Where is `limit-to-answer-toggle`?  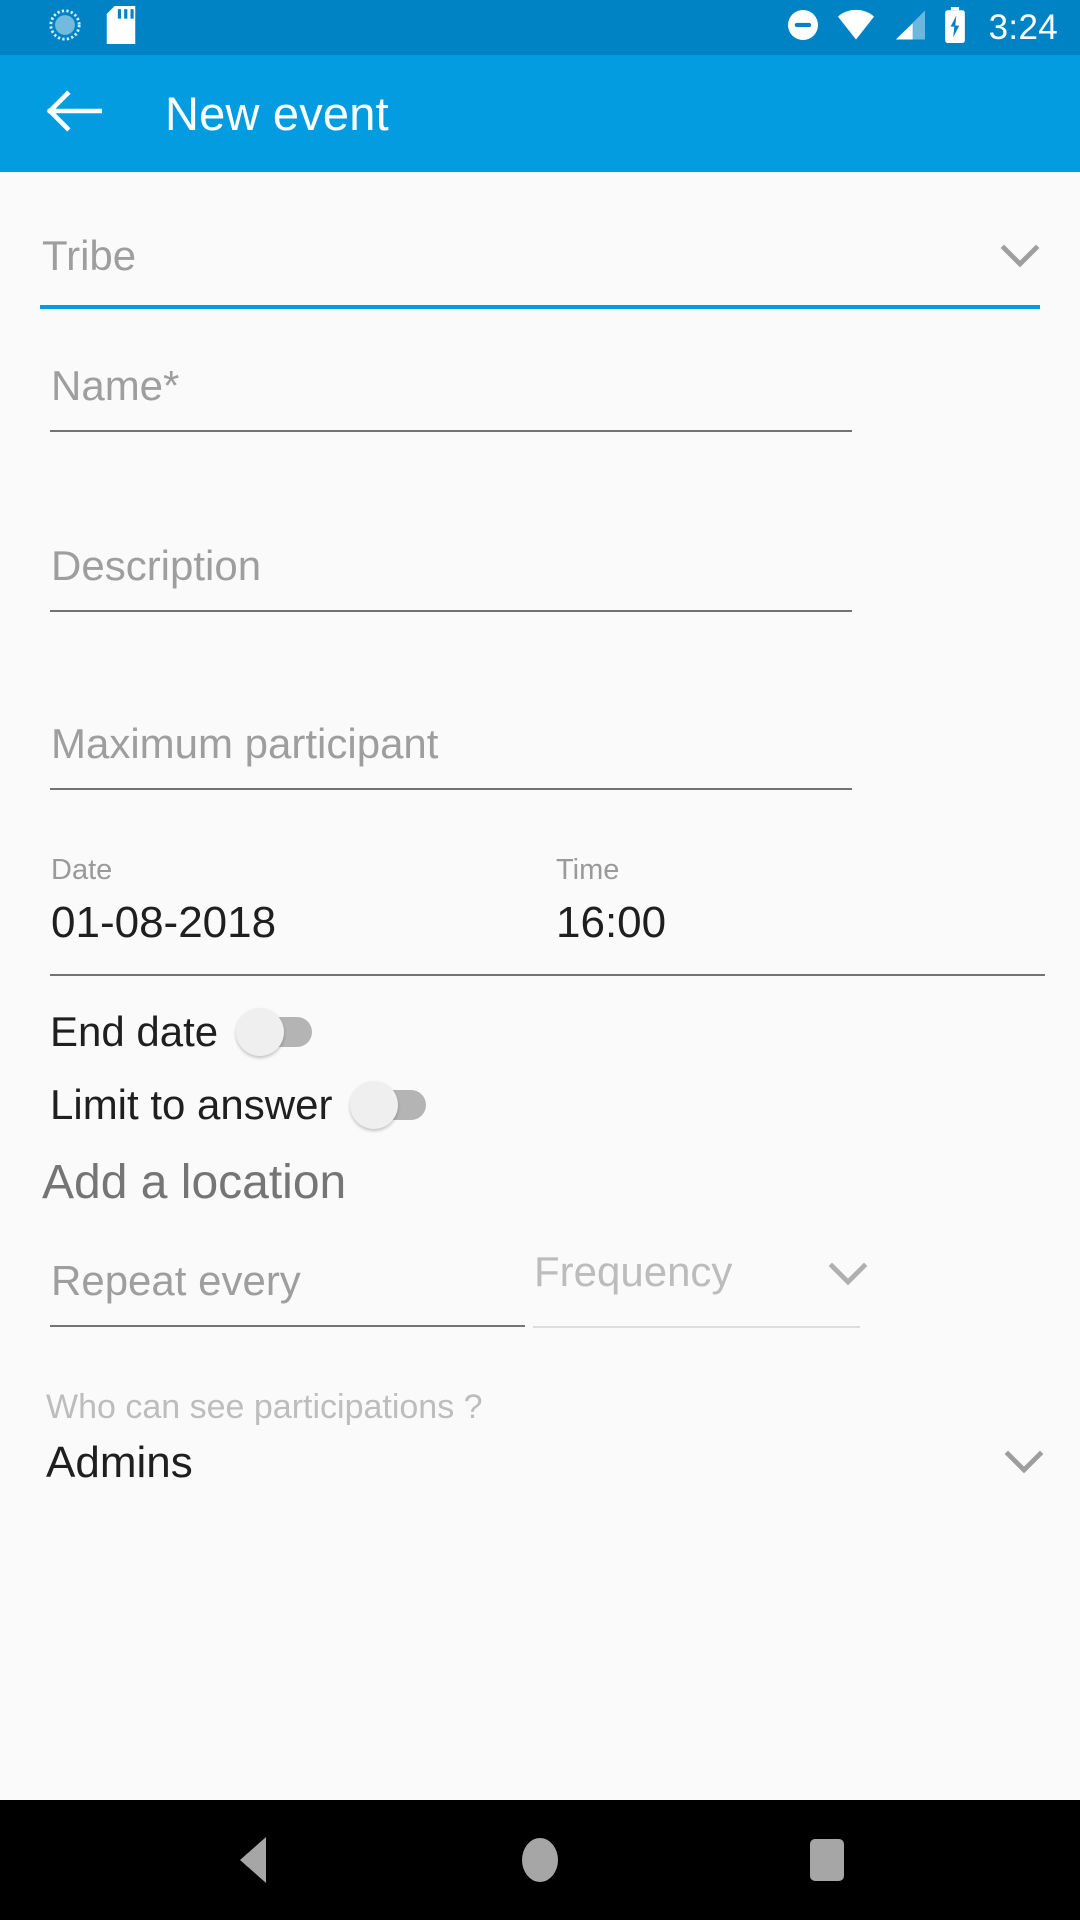 limit-to-answer-toggle is located at coordinates (389, 1105).